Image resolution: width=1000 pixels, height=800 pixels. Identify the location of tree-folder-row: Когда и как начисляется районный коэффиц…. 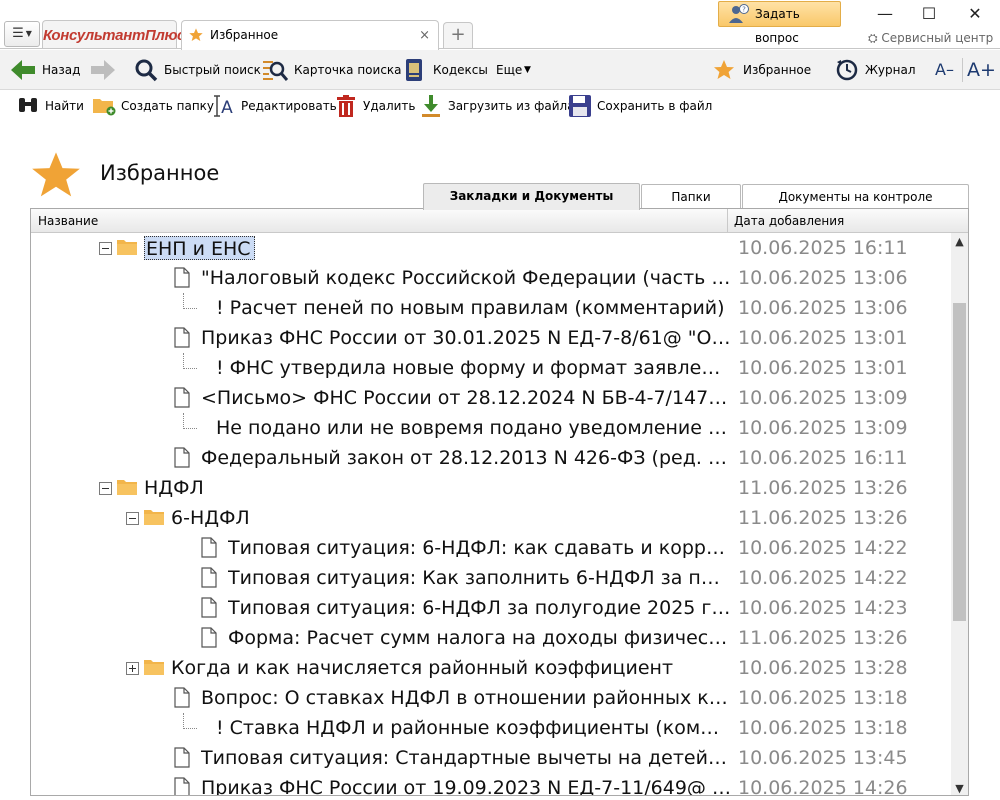
(491, 668).